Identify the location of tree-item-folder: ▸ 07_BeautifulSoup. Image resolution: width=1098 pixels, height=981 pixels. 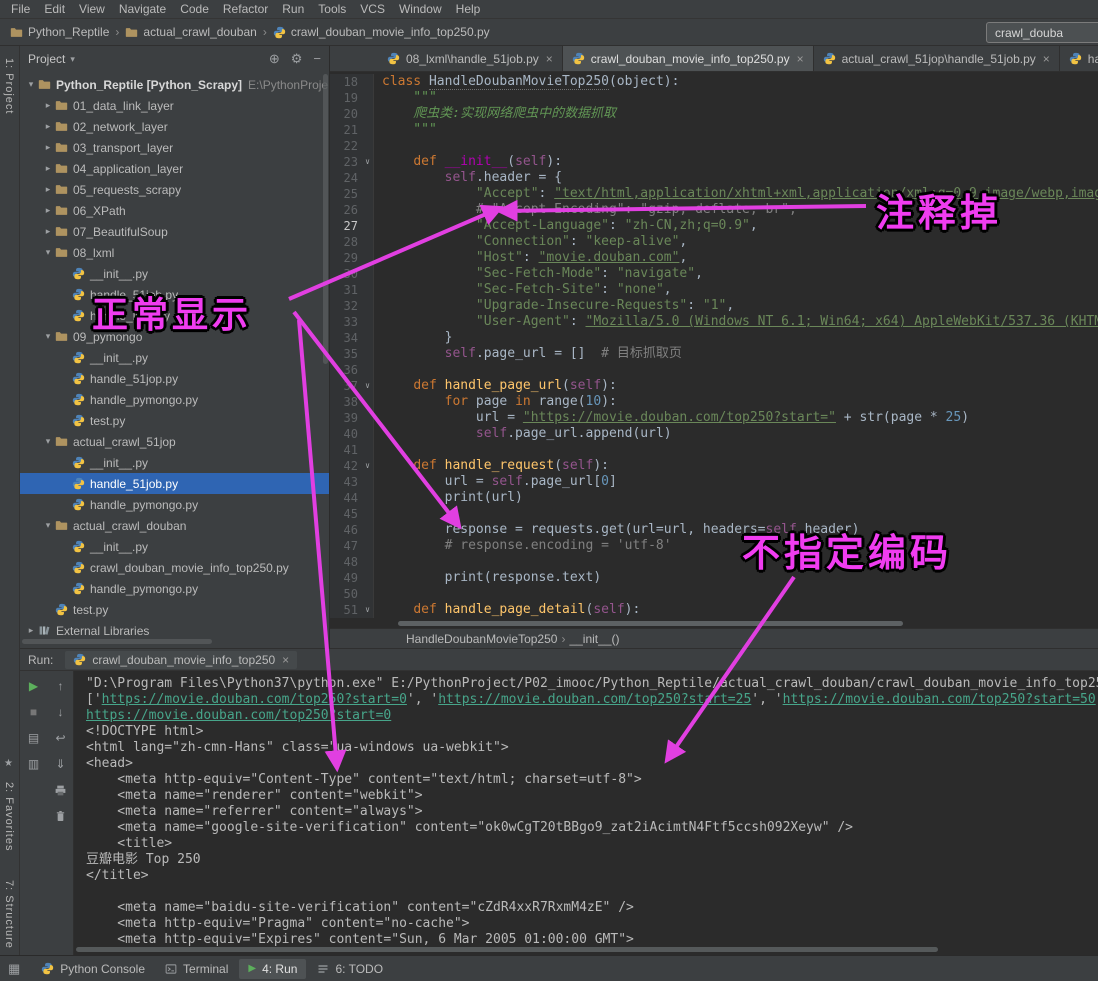
(174, 231).